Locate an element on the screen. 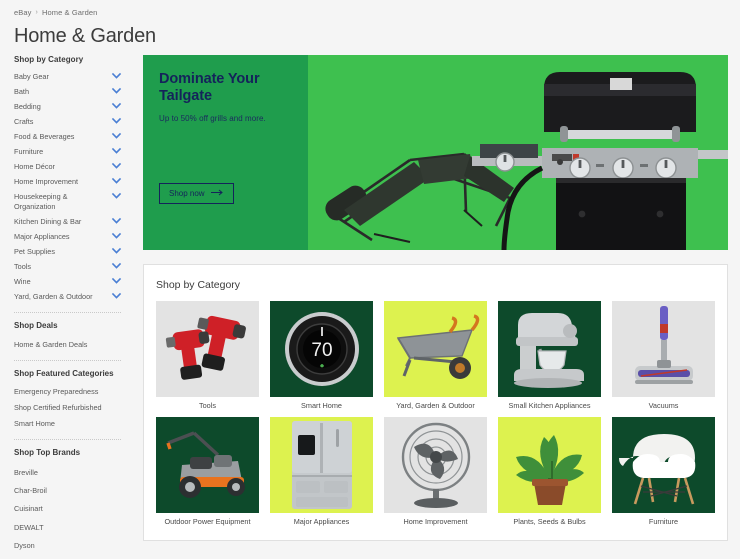 This screenshot has width=740, height=559. sidebar-category-item: Home Improvement is located at coordinates (74, 181).